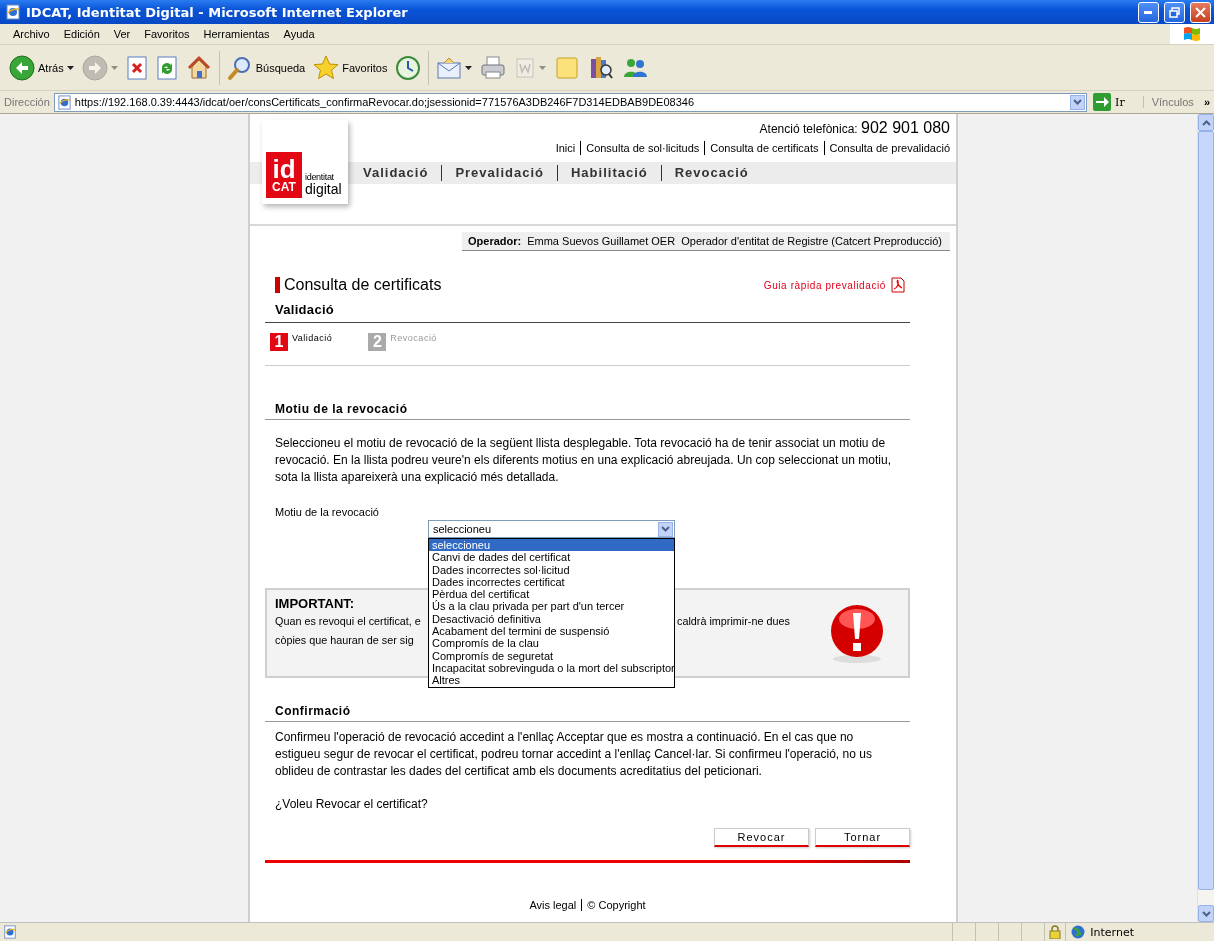 The width and height of the screenshot is (1214, 941). I want to click on important-title: IMPORTANT:, so click(315, 603).